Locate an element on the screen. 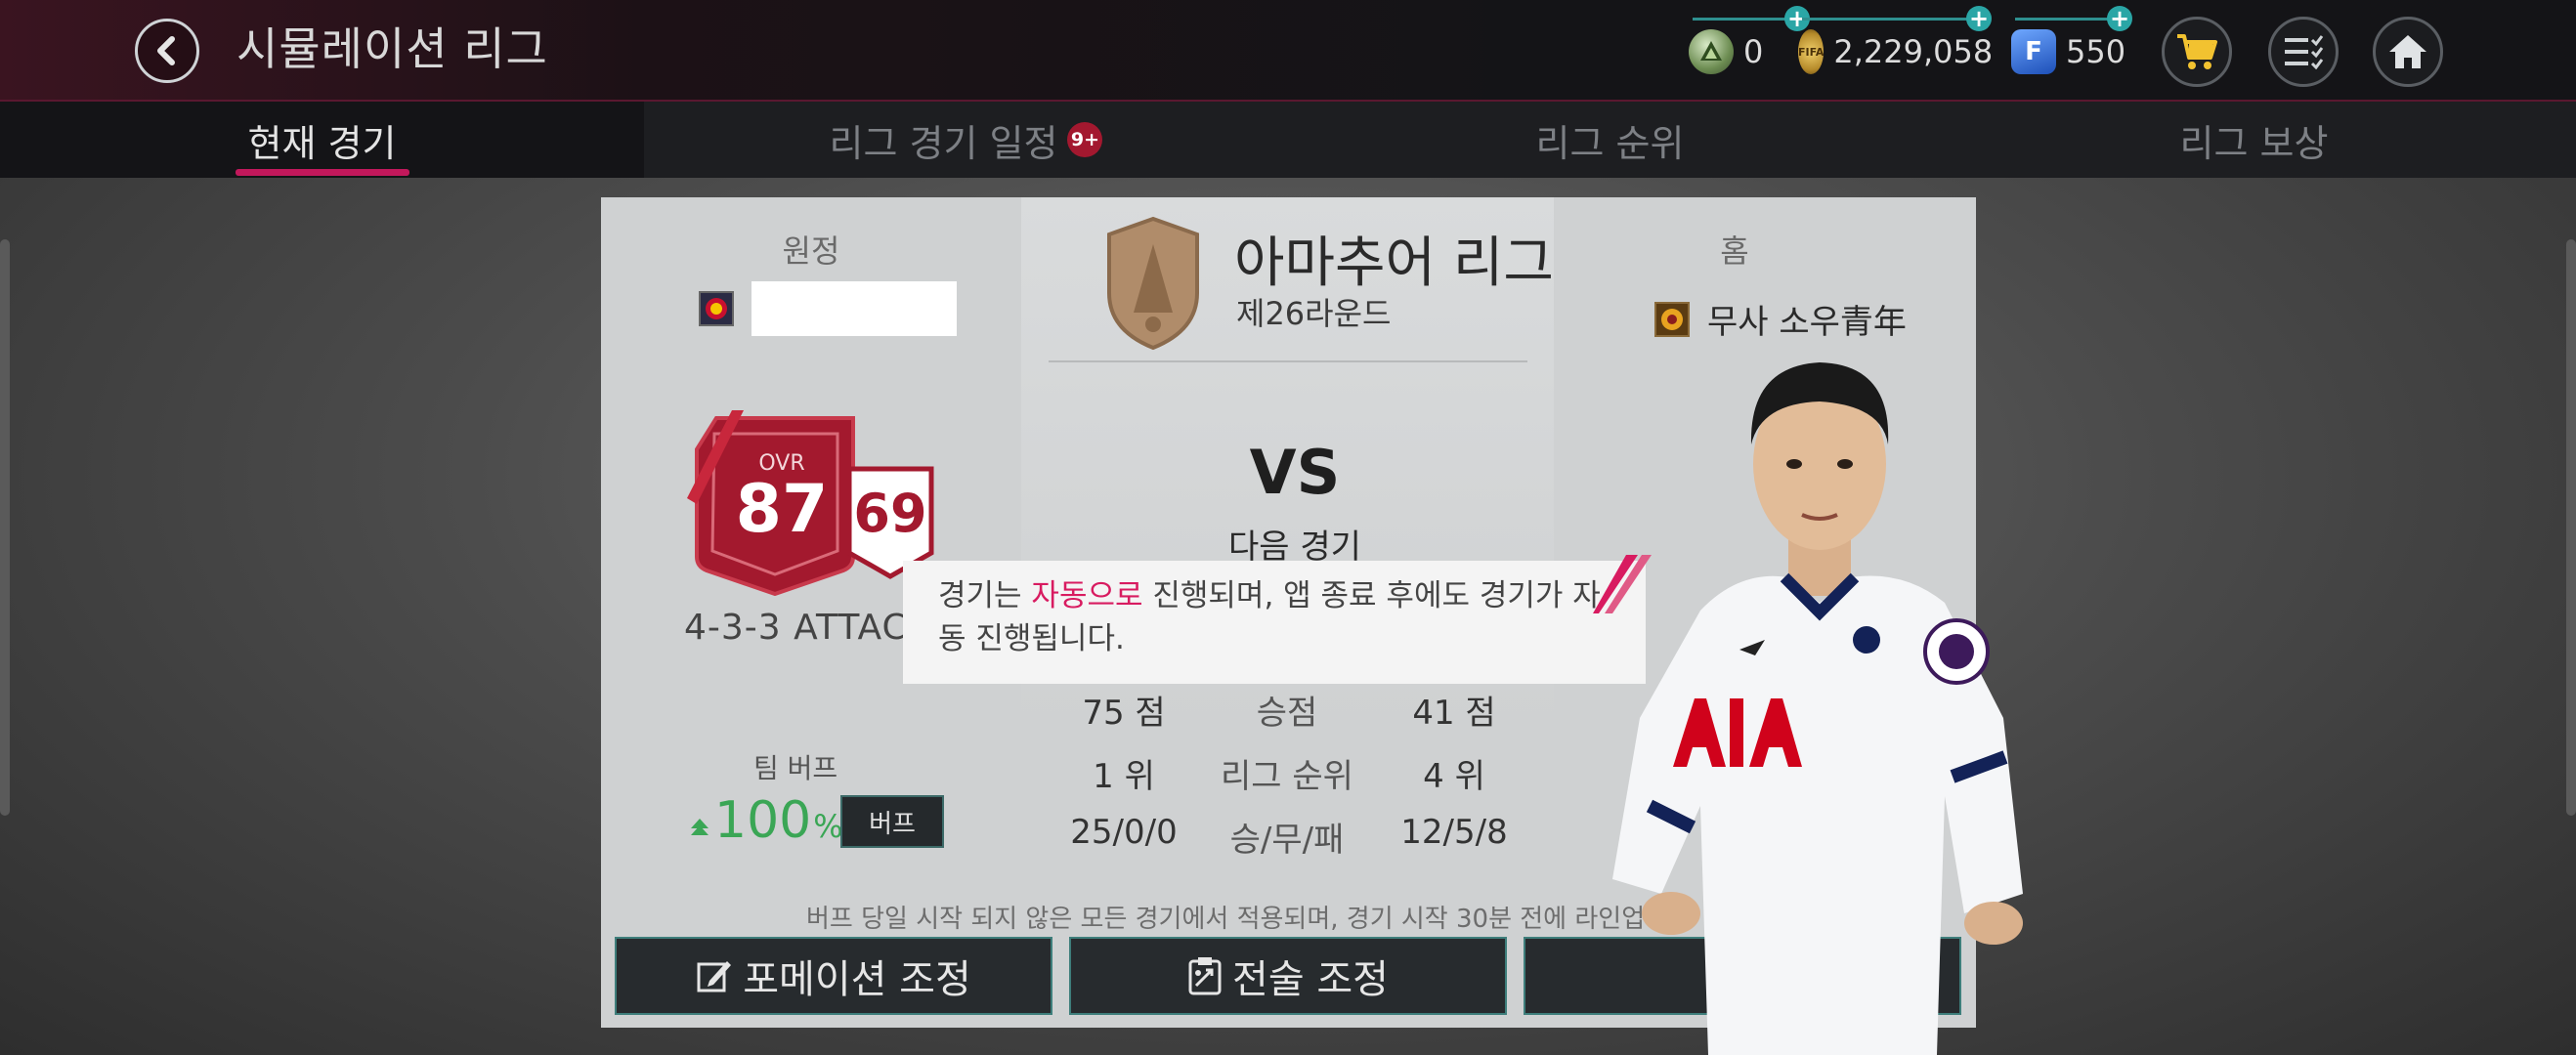 This screenshot has width=2576, height=1055. tab-label: 현재 경기 is located at coordinates (322, 143).